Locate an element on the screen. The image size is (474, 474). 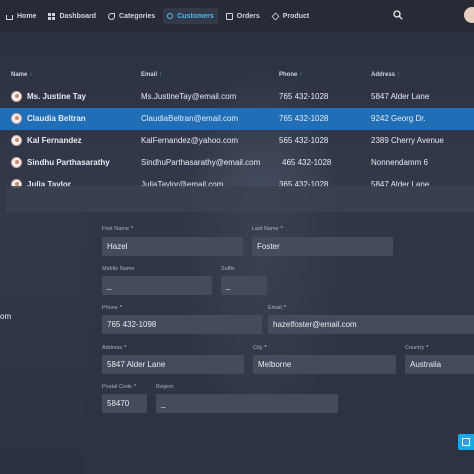
cell-address: 9242 Georg Dr. is located at coordinates (398, 118).